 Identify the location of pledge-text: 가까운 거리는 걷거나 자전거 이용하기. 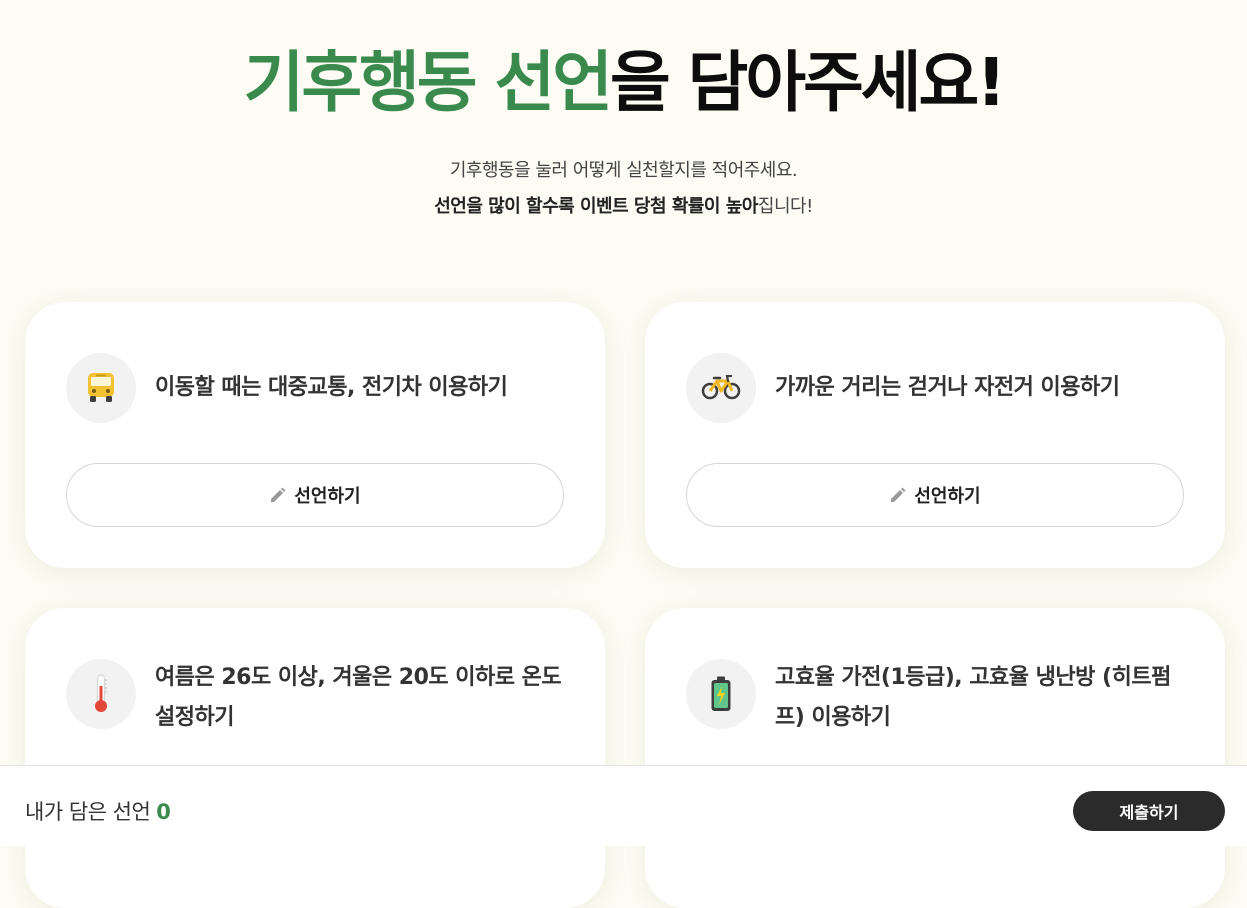
(947, 387).